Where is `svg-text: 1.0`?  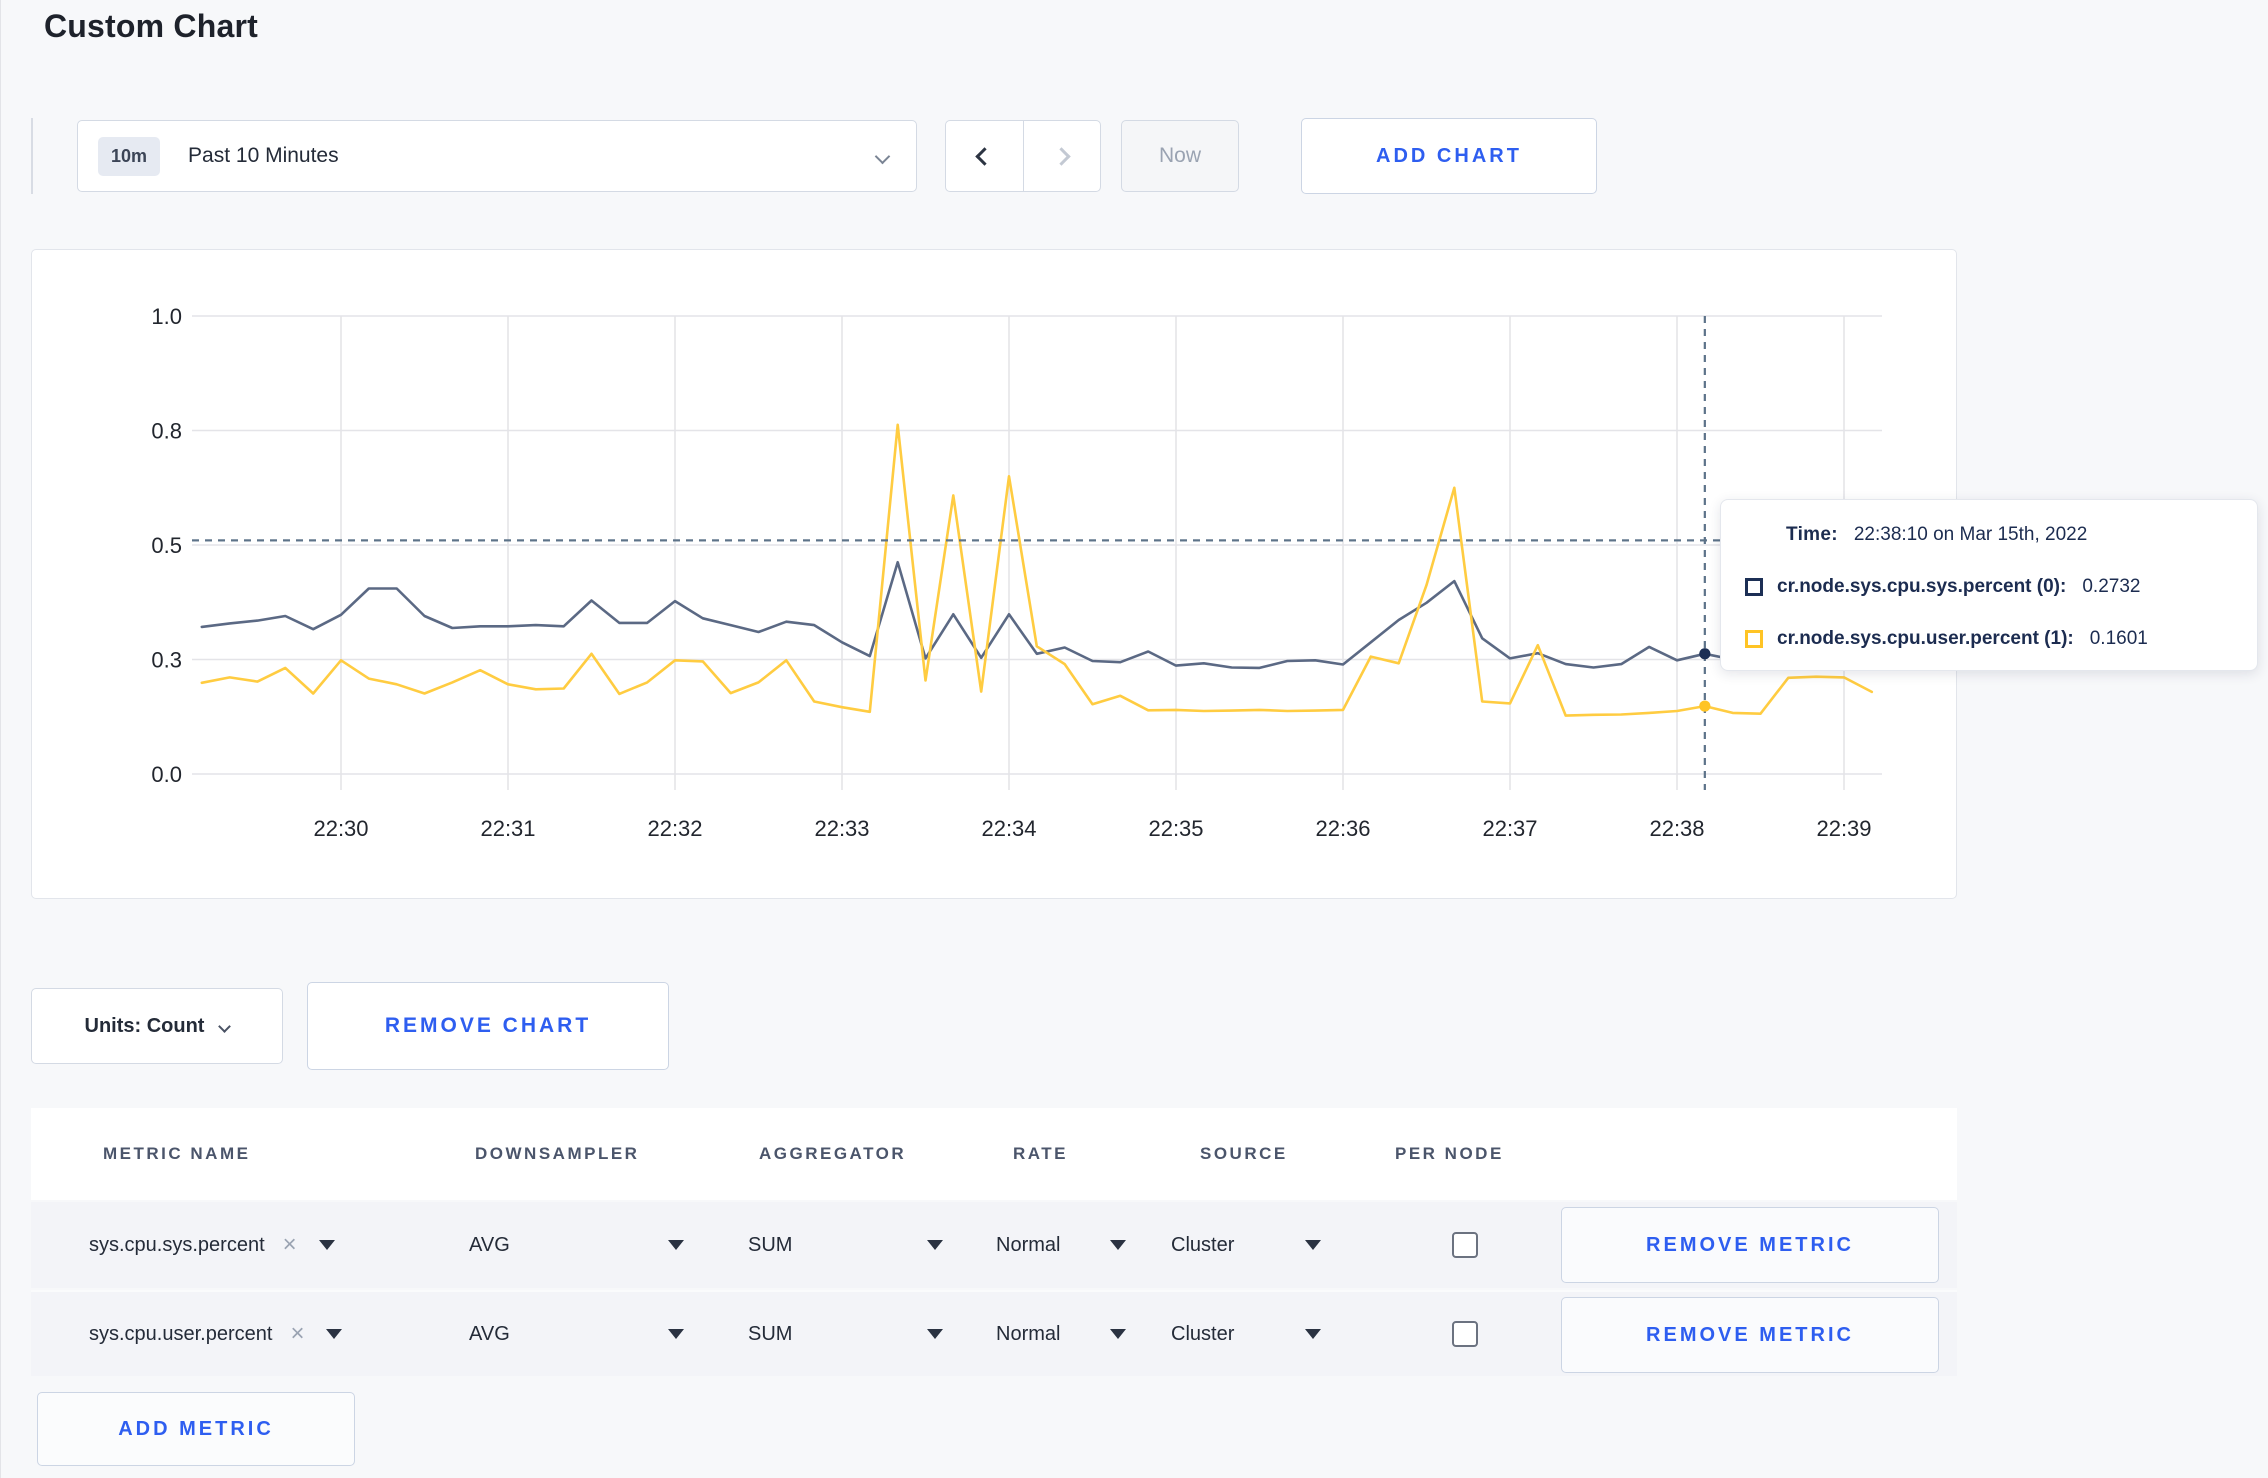
svg-text: 1.0 is located at coordinates (166, 316).